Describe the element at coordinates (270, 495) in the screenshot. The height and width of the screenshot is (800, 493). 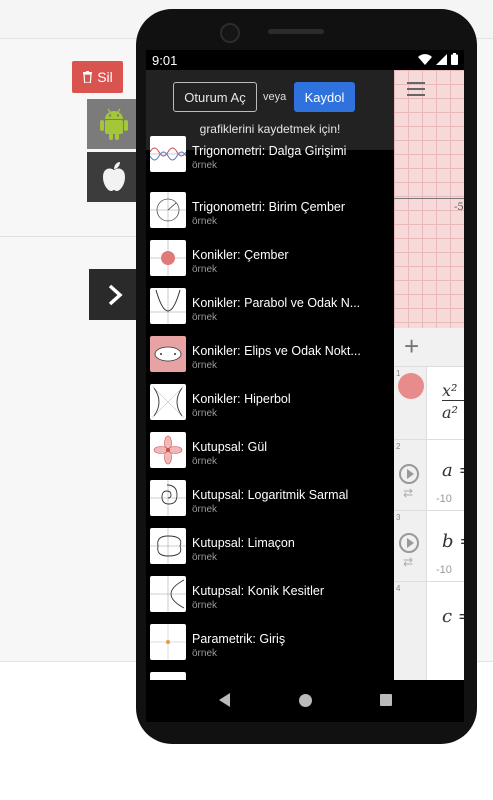
I see `item-title: Kutupsal: Logaritmik Sarmal` at that location.